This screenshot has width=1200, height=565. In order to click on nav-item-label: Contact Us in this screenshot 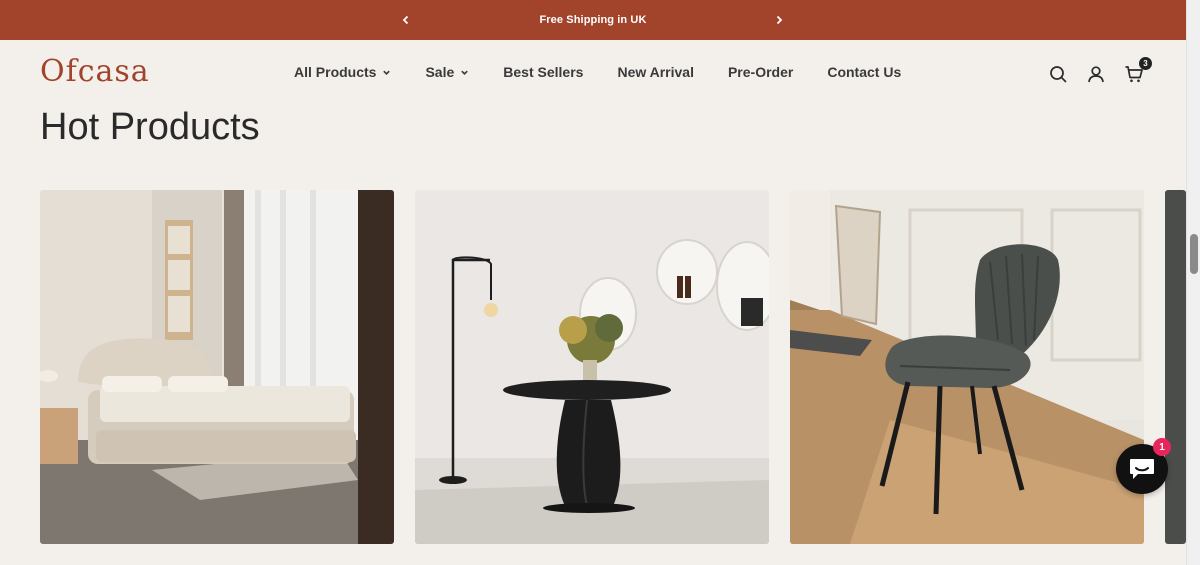, I will do `click(864, 72)`.